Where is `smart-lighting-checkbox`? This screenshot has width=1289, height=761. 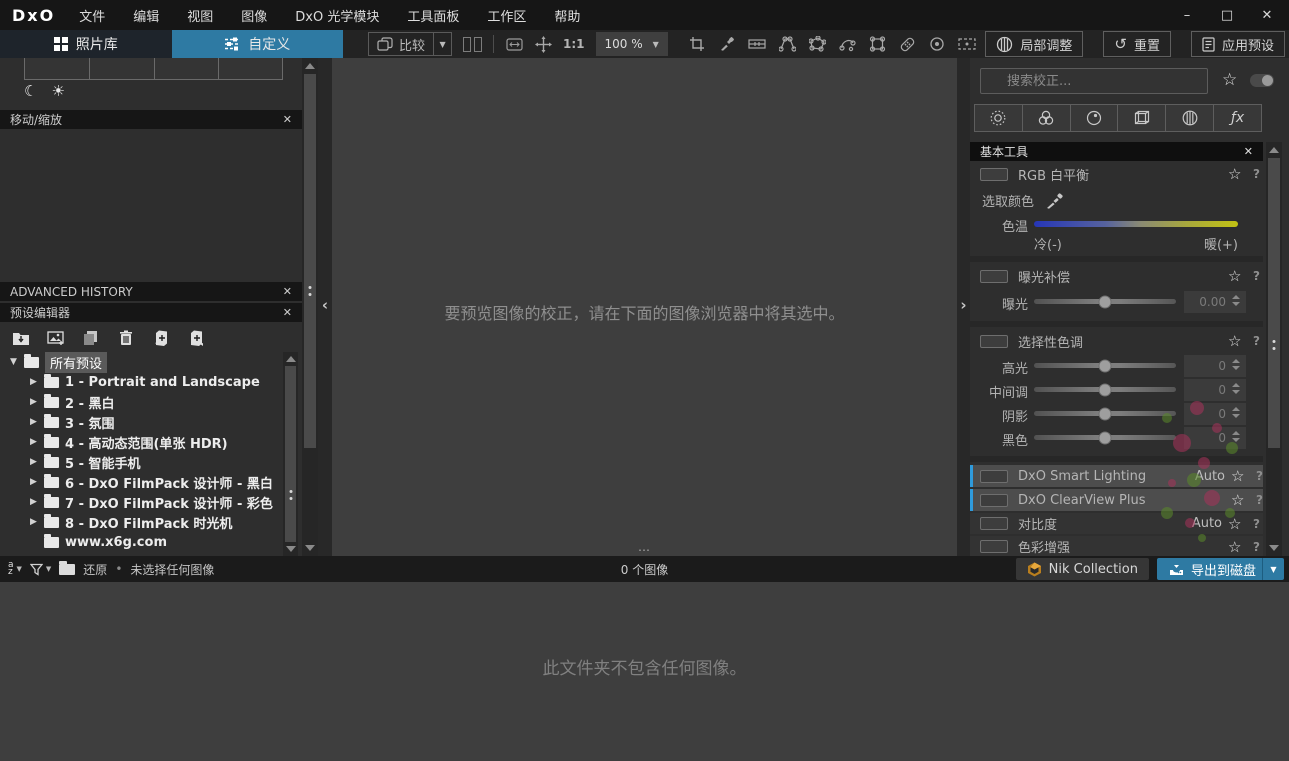 smart-lighting-checkbox is located at coordinates (994, 476).